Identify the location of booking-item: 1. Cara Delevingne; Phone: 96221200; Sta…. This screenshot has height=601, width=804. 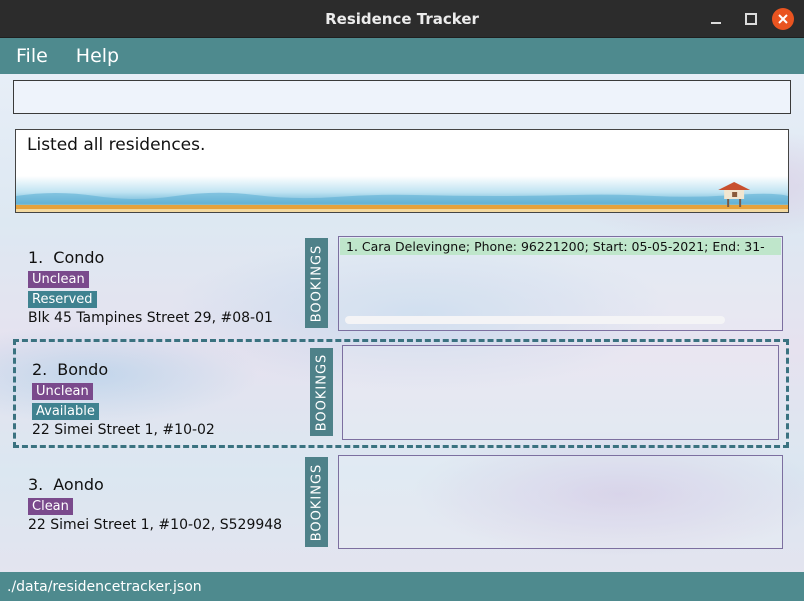
(560, 246).